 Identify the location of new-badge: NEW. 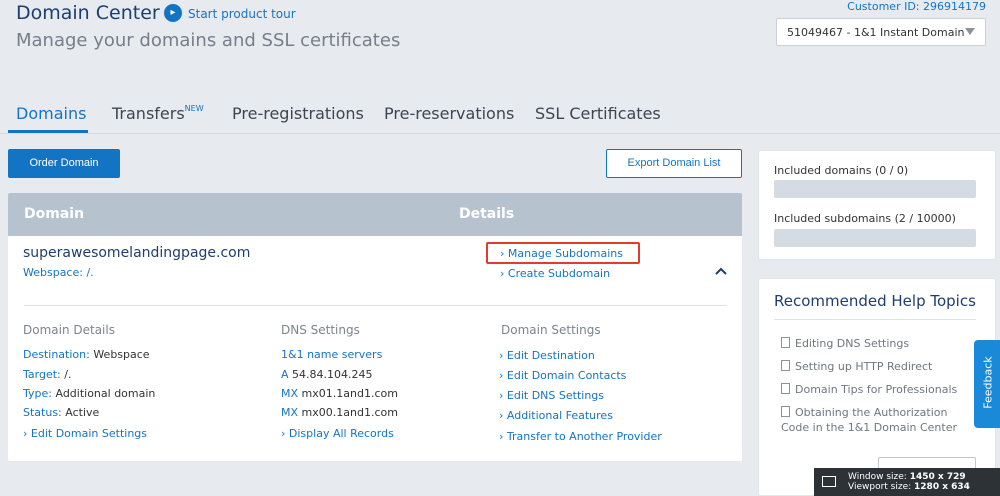
(194, 108).